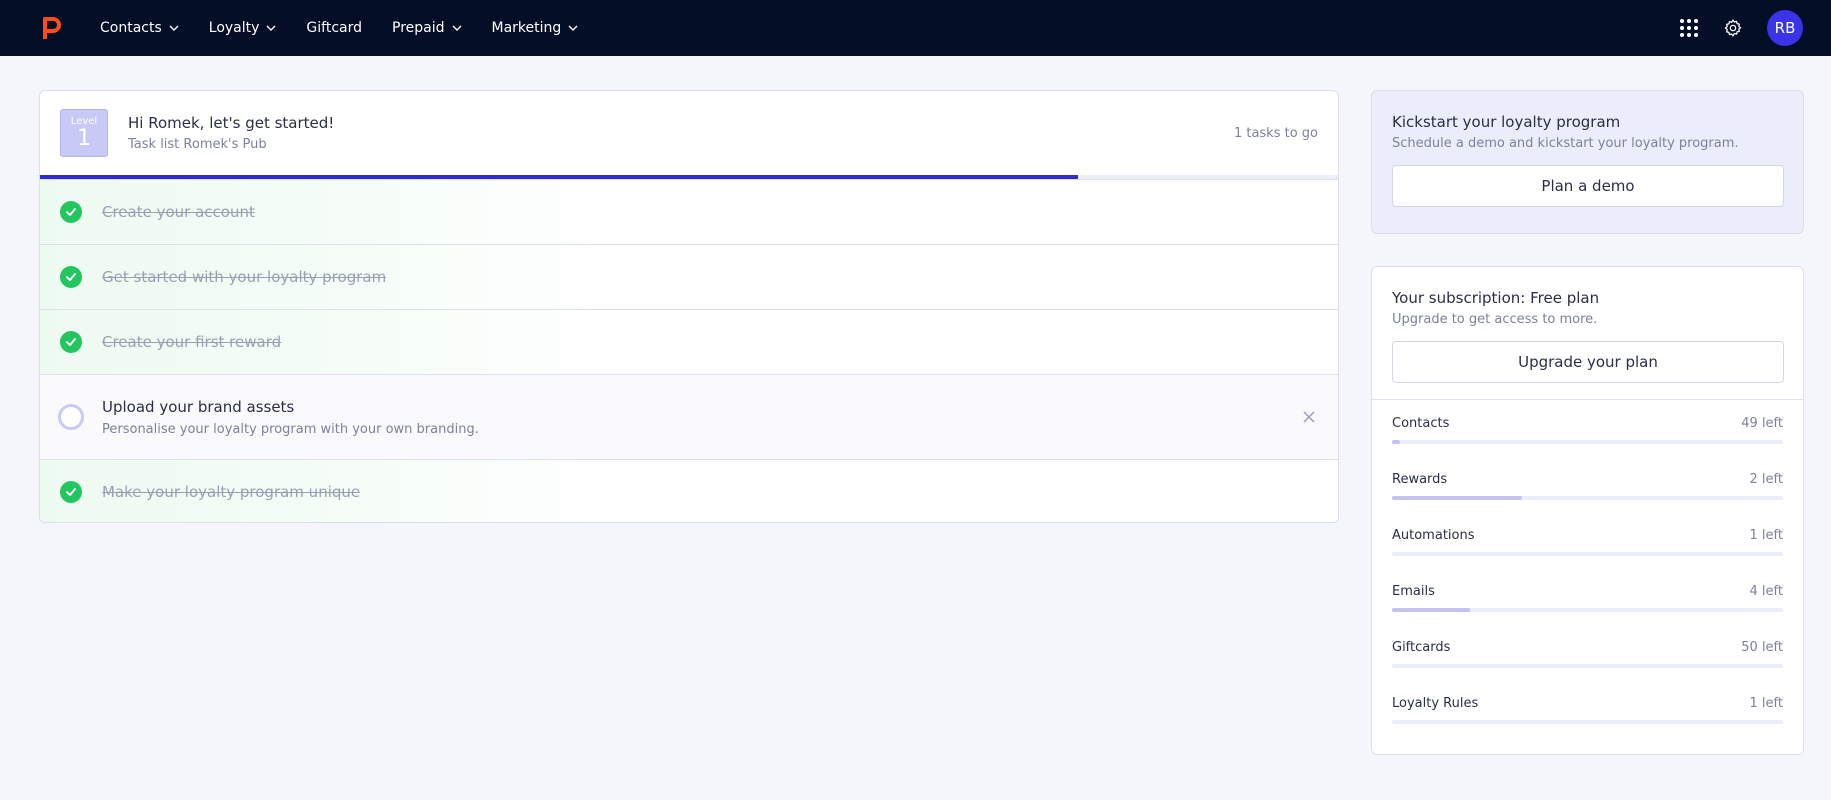  I want to click on task-item: Make your loyalty program unique, so click(689, 490).